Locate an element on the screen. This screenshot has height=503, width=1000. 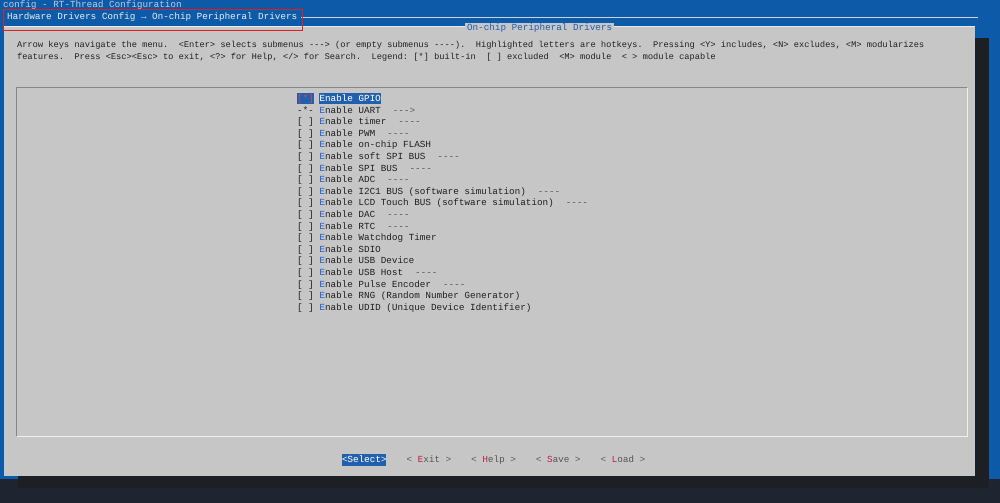
menu-item: [ ] Enable Pulse Encoder ---- is located at coordinates (381, 284).